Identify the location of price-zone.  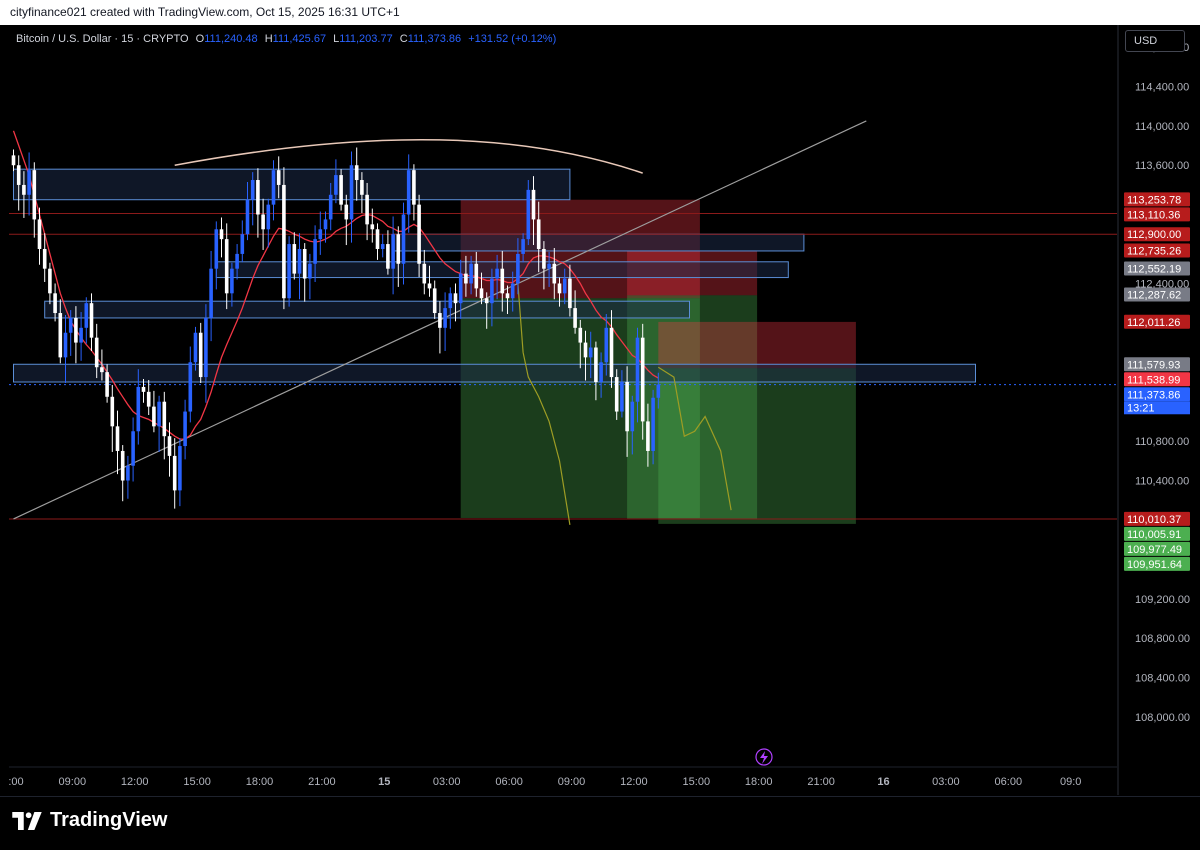
(494, 373).